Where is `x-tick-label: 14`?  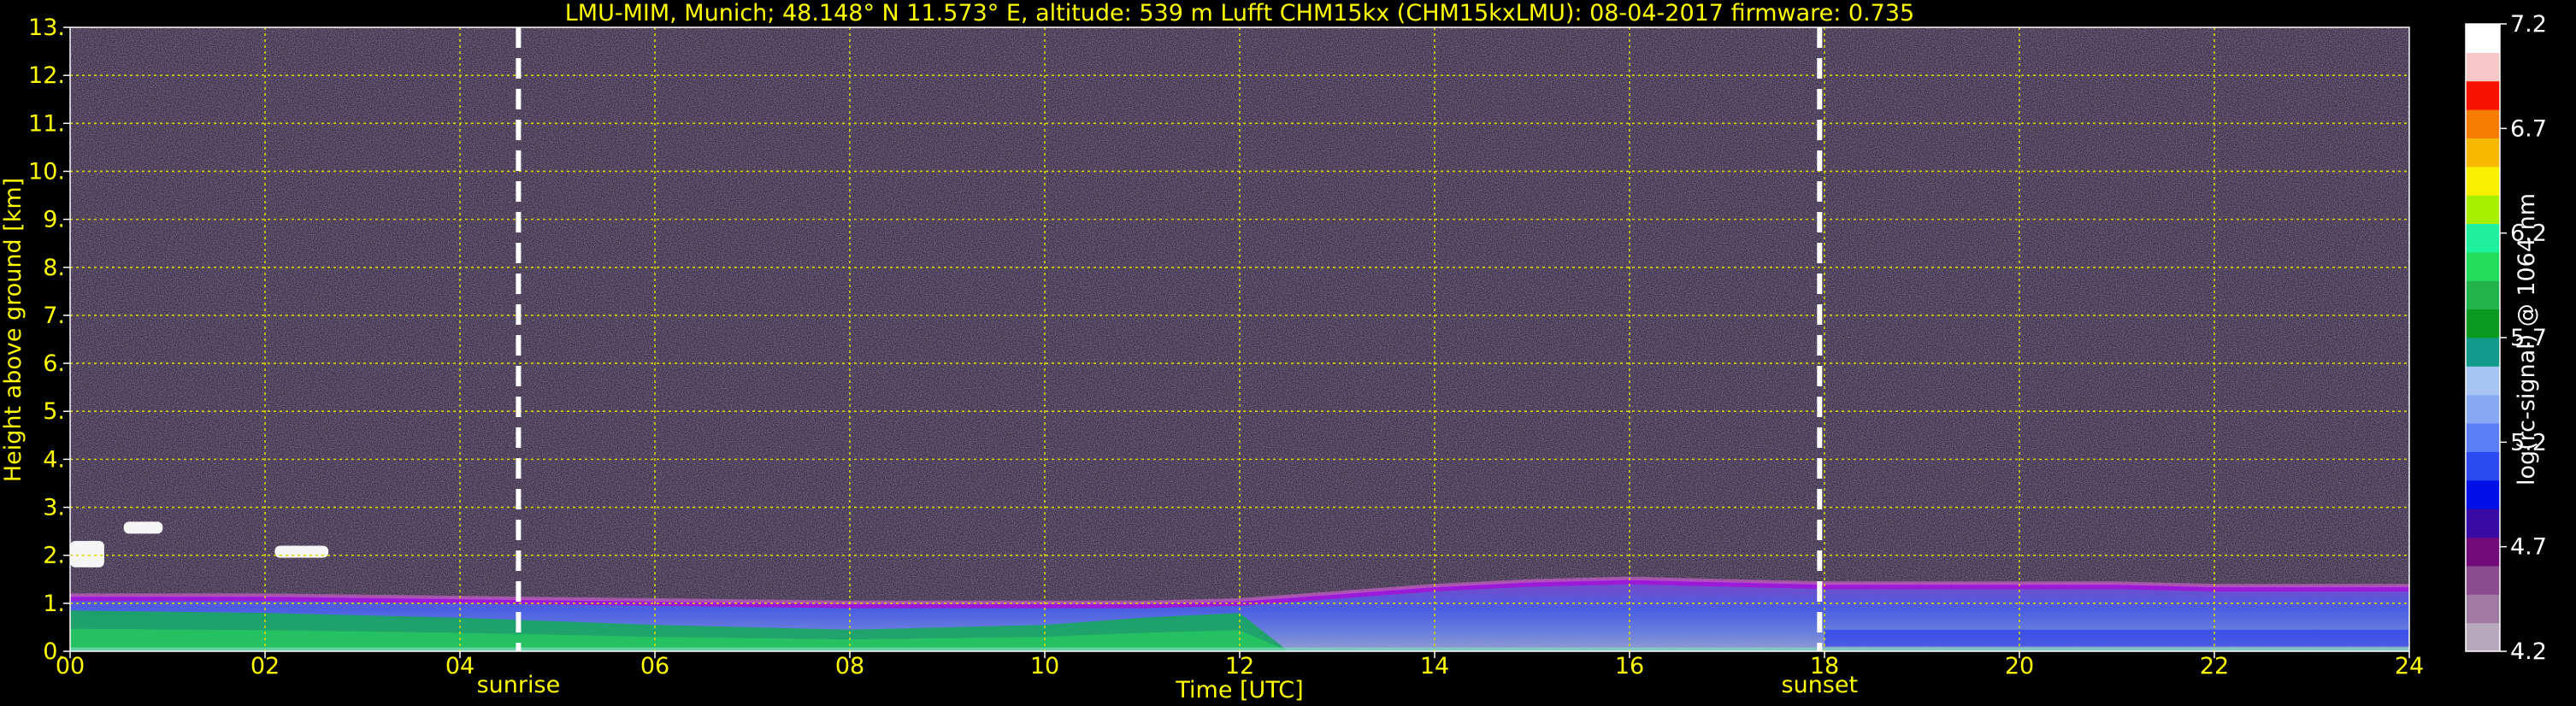 x-tick-label: 14 is located at coordinates (1434, 666).